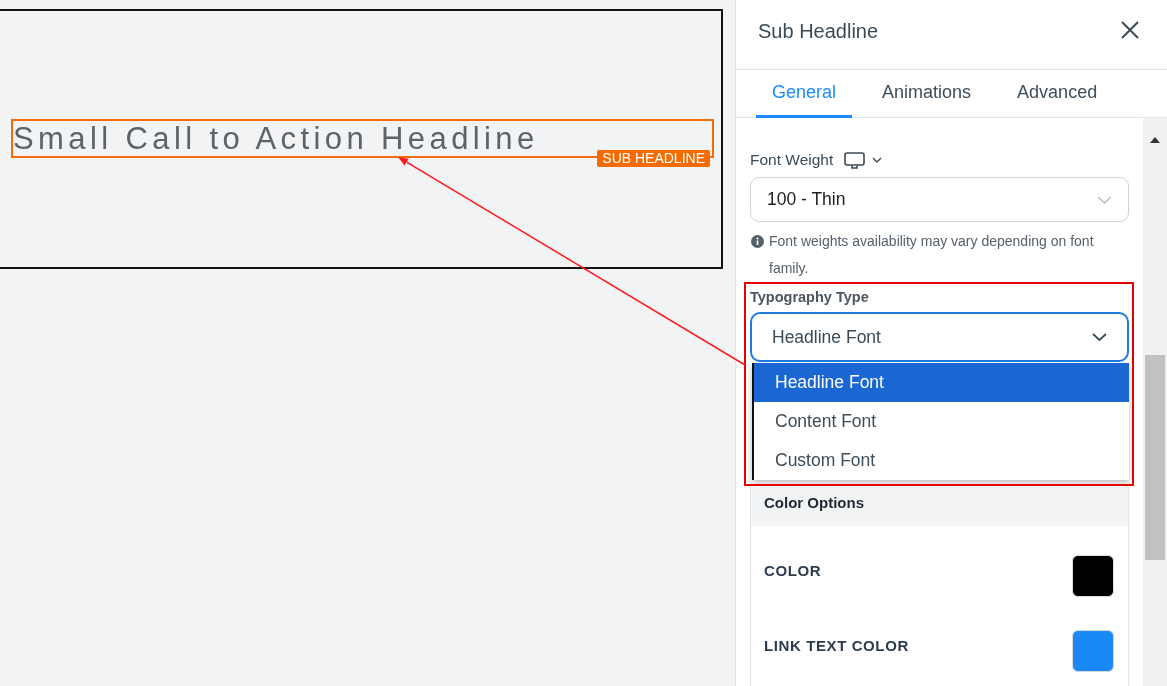 The width and height of the screenshot is (1167, 686). I want to click on card-title: Color Options, so click(814, 502).